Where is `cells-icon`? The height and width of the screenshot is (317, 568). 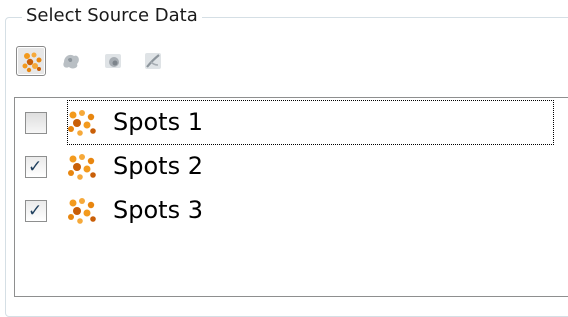
cells-icon is located at coordinates (113, 61).